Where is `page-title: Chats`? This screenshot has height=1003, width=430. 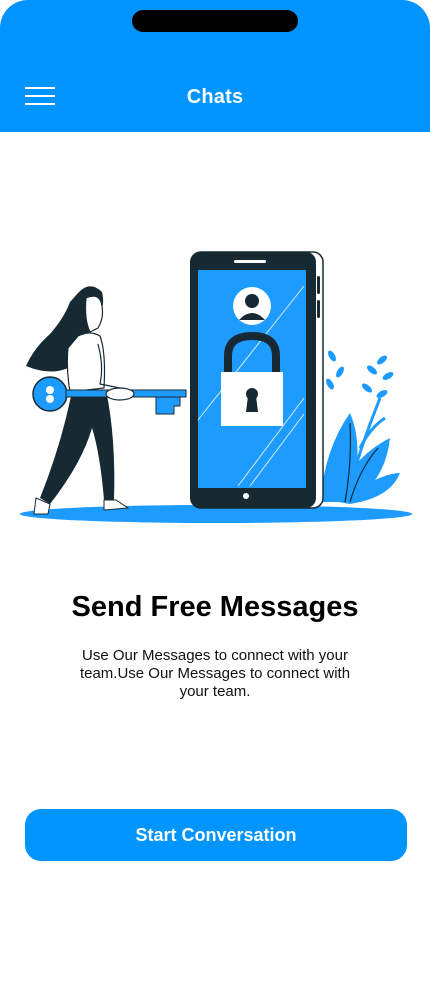
page-title: Chats is located at coordinates (215, 97).